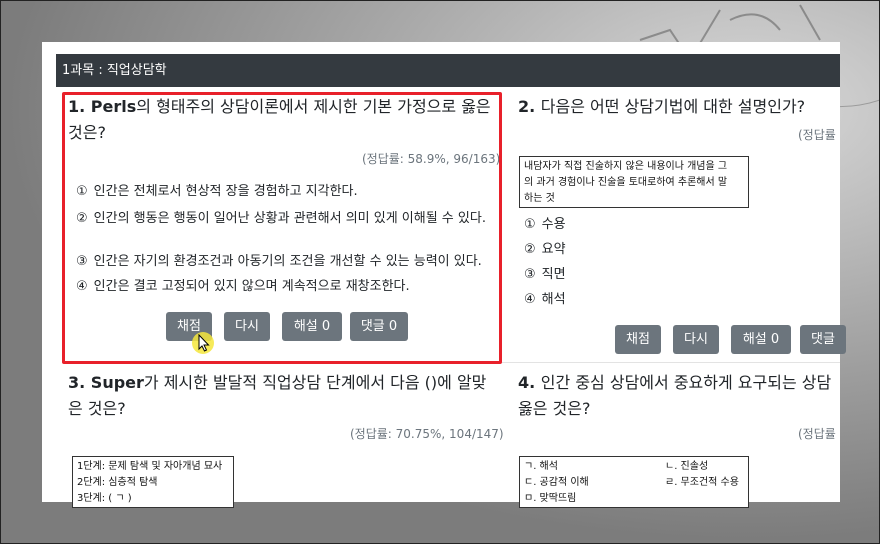 This screenshot has height=544, width=880. What do you see at coordinates (427, 434) in the screenshot?
I see `question-3-correct-rate: (정답률: 70.75%, 104/147)` at bounding box center [427, 434].